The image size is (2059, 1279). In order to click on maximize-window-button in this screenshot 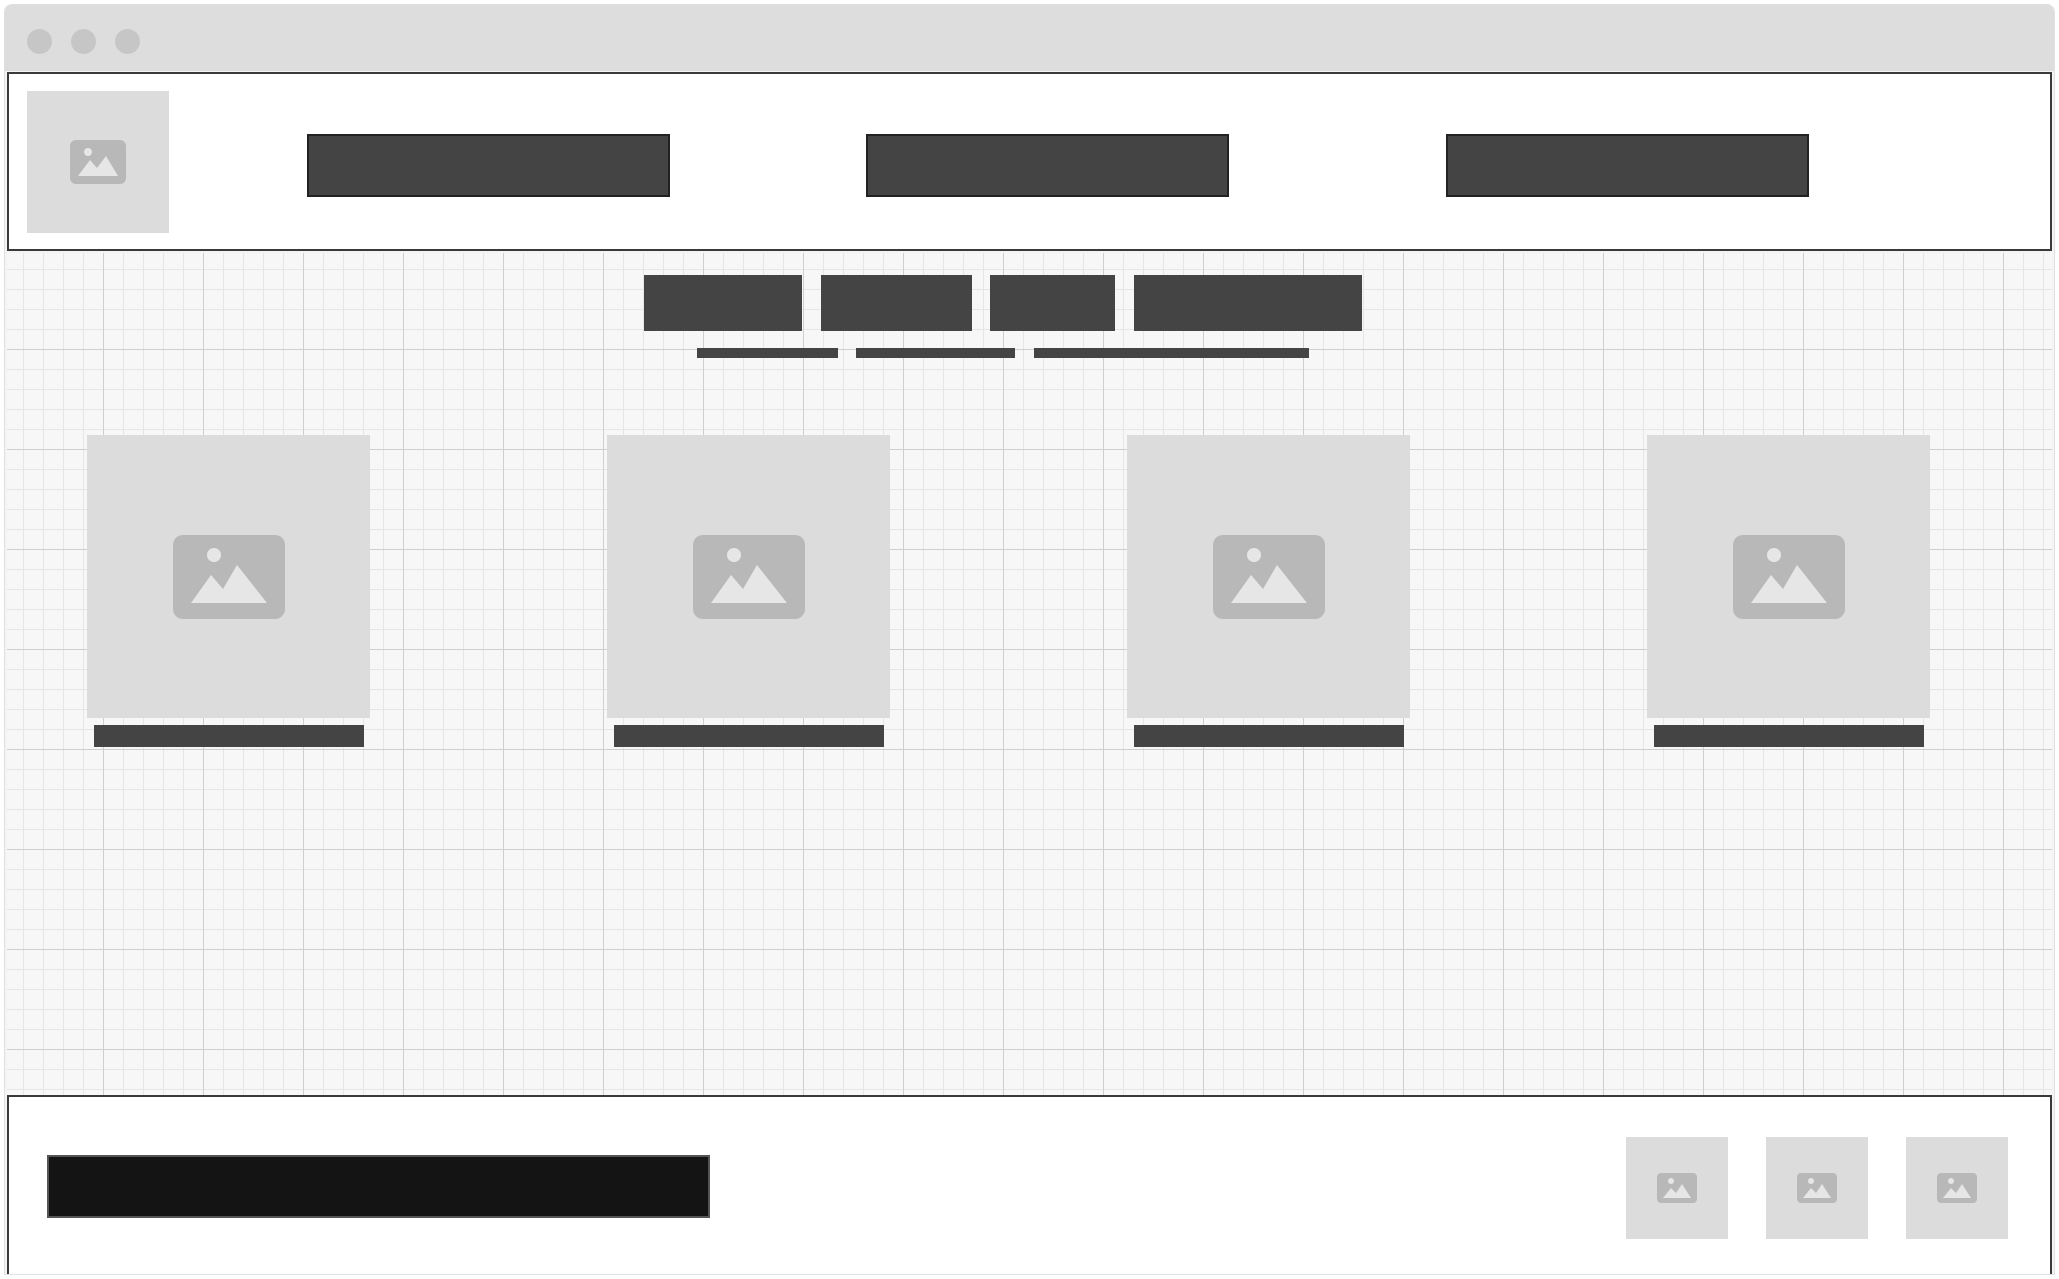, I will do `click(127, 41)`.